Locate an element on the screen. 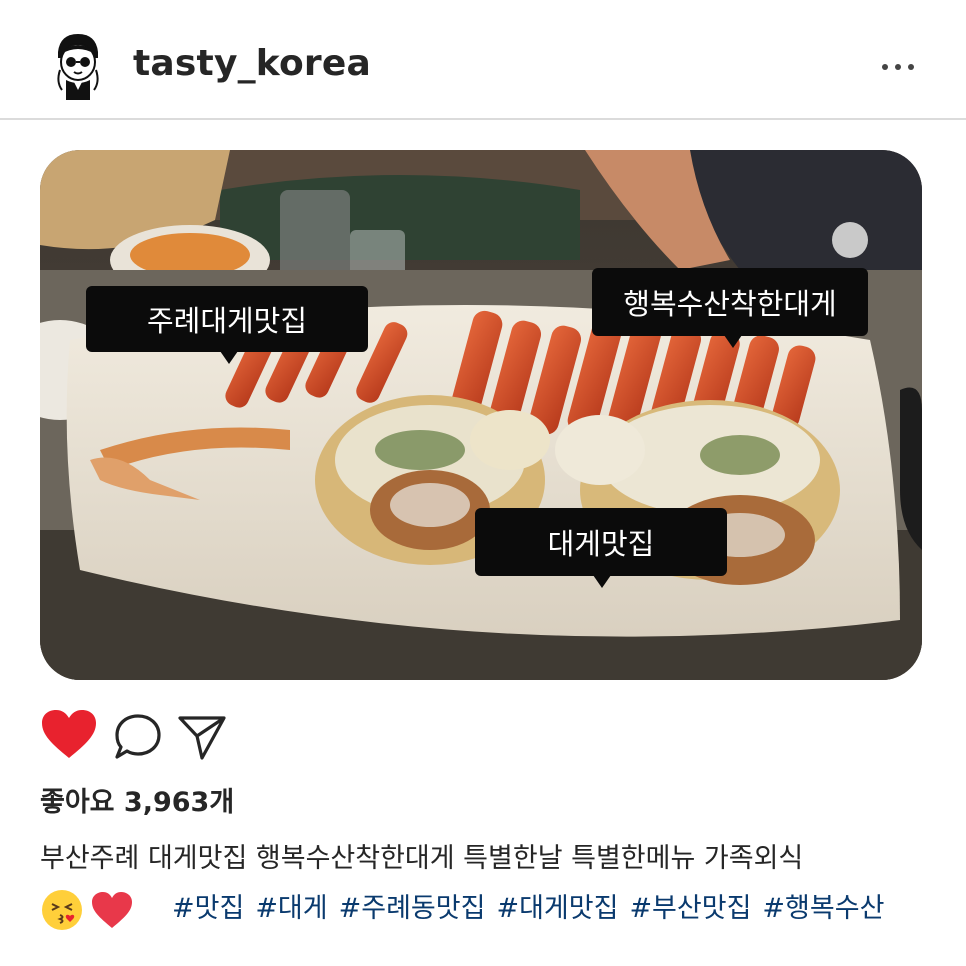 This screenshot has height=966, width=966. hashtag-link: #대게맛집 is located at coordinates (557, 905).